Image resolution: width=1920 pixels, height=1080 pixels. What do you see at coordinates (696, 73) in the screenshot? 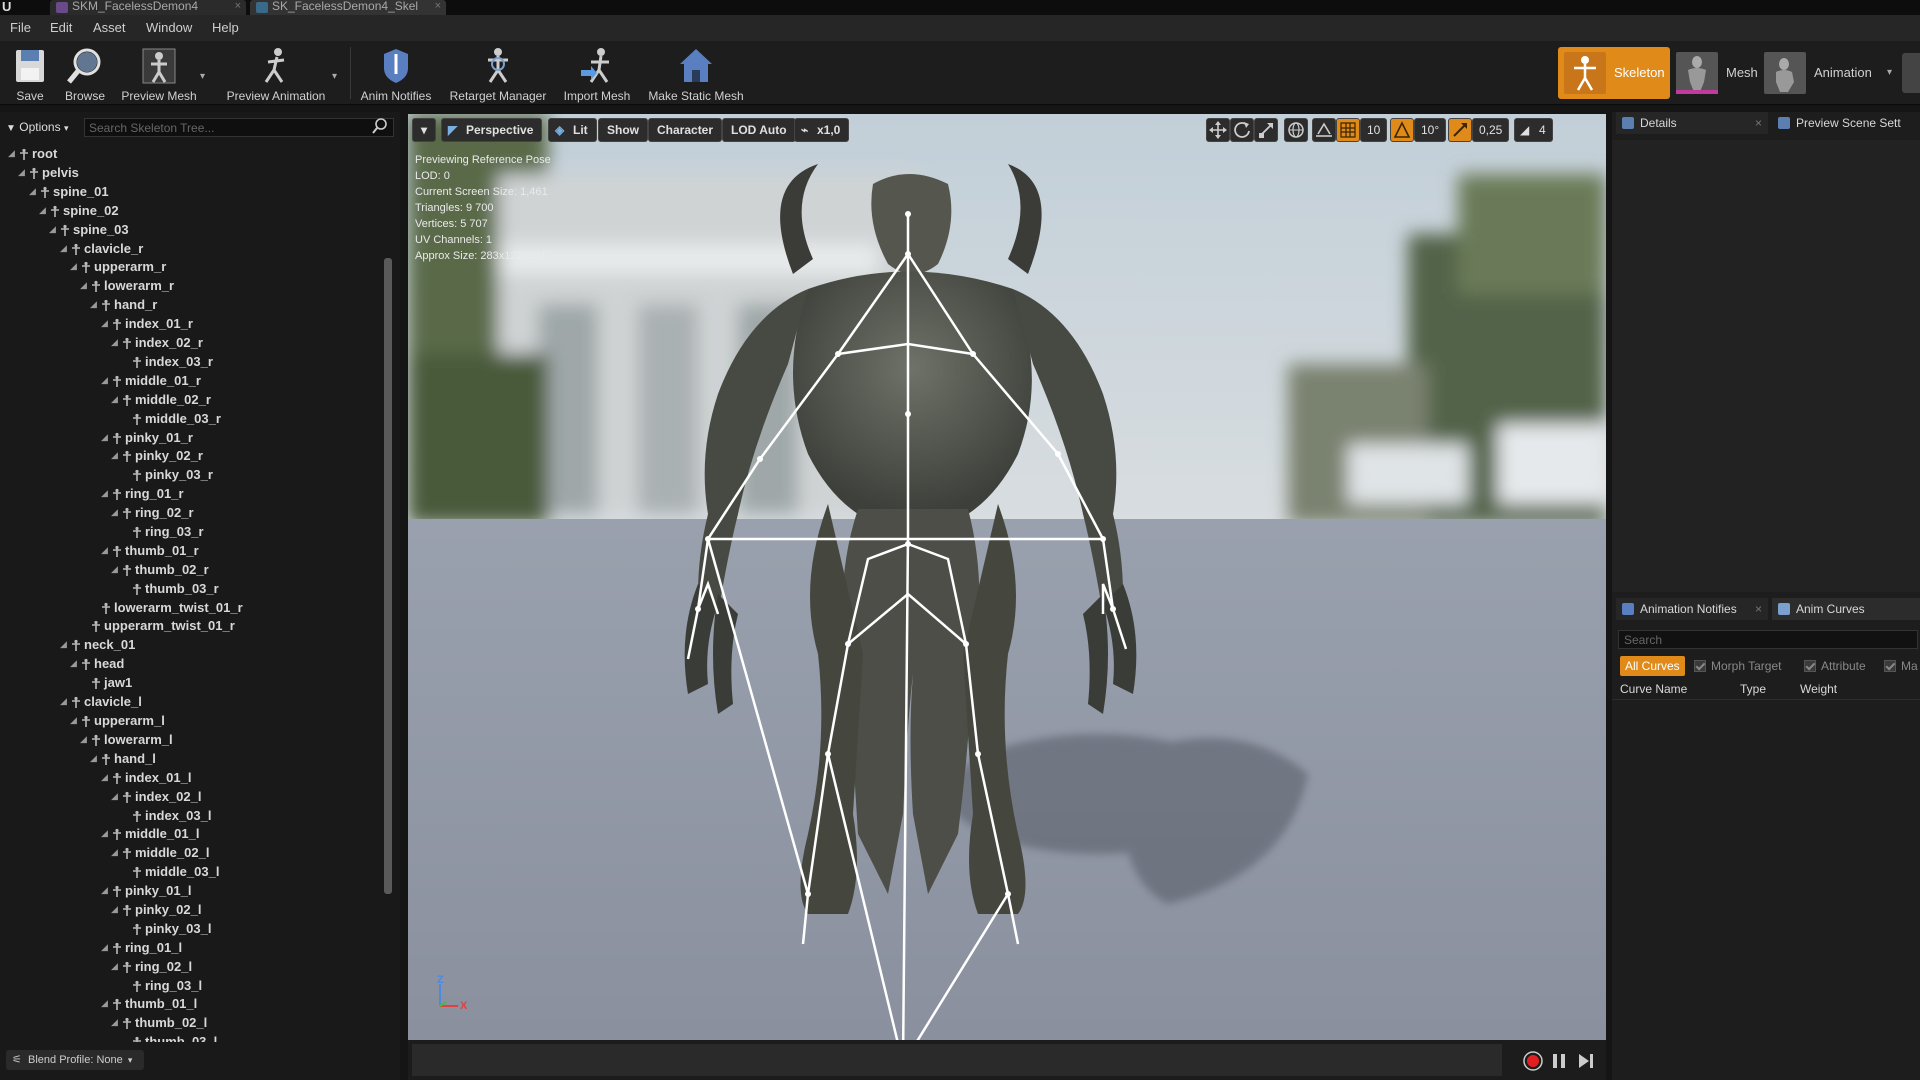
I see `make-static-mesh-button: Make Static Mesh` at bounding box center [696, 73].